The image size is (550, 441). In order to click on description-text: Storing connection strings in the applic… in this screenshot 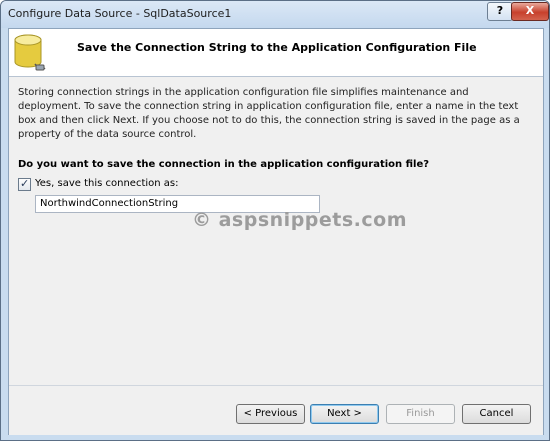, I will do `click(269, 113)`.